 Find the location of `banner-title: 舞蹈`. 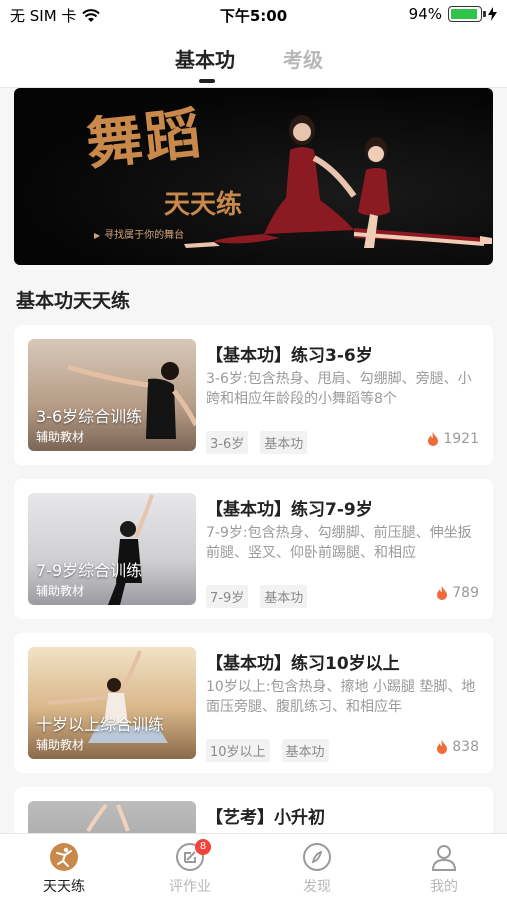

banner-title: 舞蹈 is located at coordinates (144, 139).